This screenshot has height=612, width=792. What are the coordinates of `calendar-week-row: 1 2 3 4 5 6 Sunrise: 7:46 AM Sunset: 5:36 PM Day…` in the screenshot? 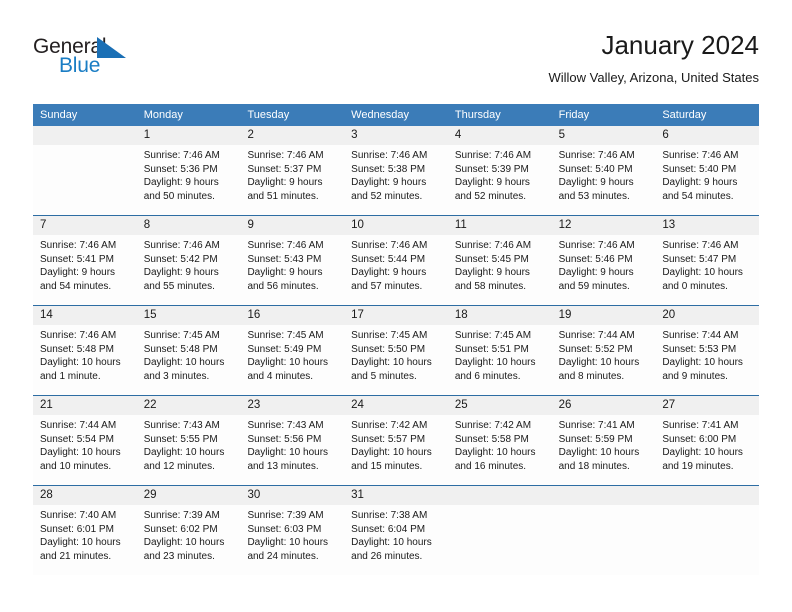 It's located at (396, 170).